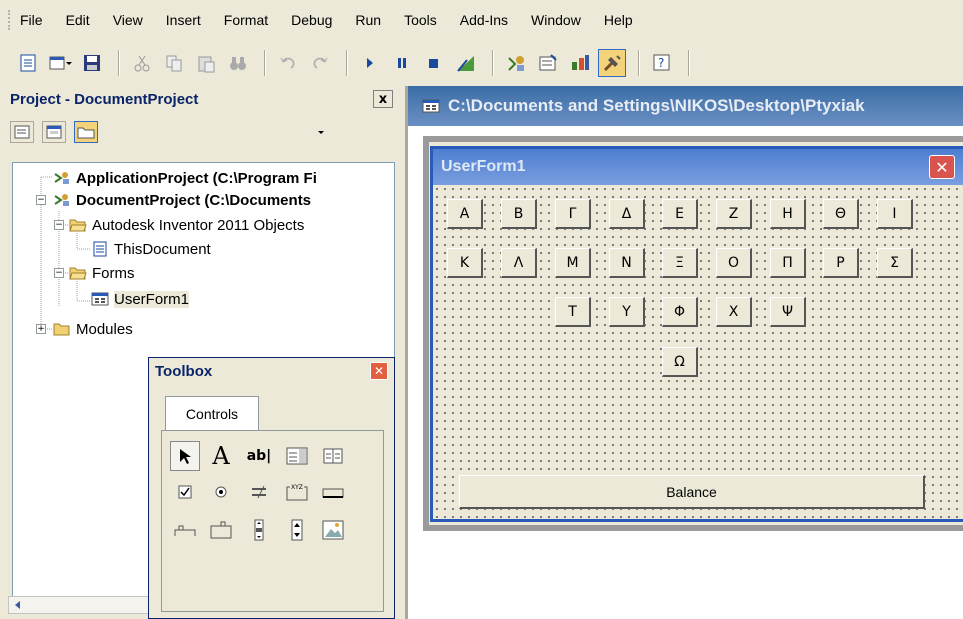  I want to click on reset-button, so click(434, 63).